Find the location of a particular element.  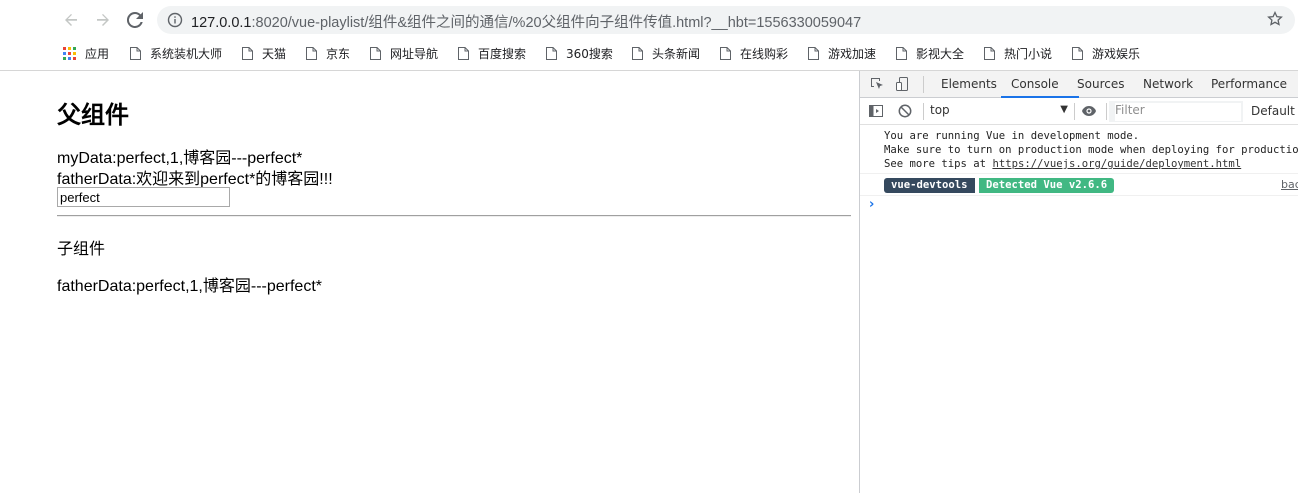

bookmark-item: 热门小说 is located at coordinates (1018, 53).